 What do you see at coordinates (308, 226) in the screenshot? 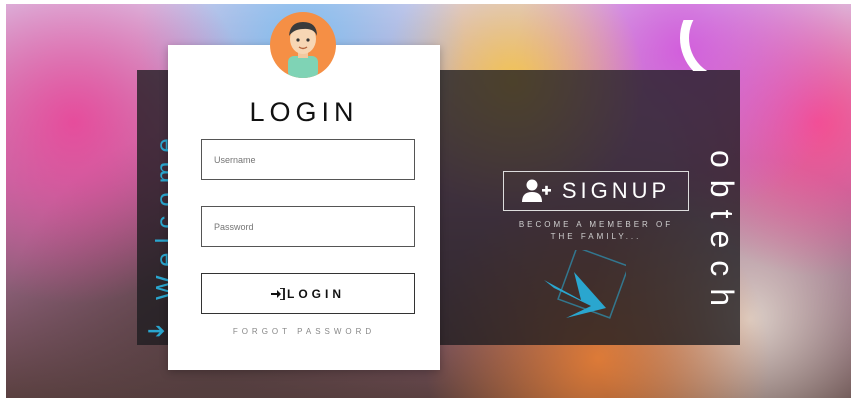
I see `password-input` at bounding box center [308, 226].